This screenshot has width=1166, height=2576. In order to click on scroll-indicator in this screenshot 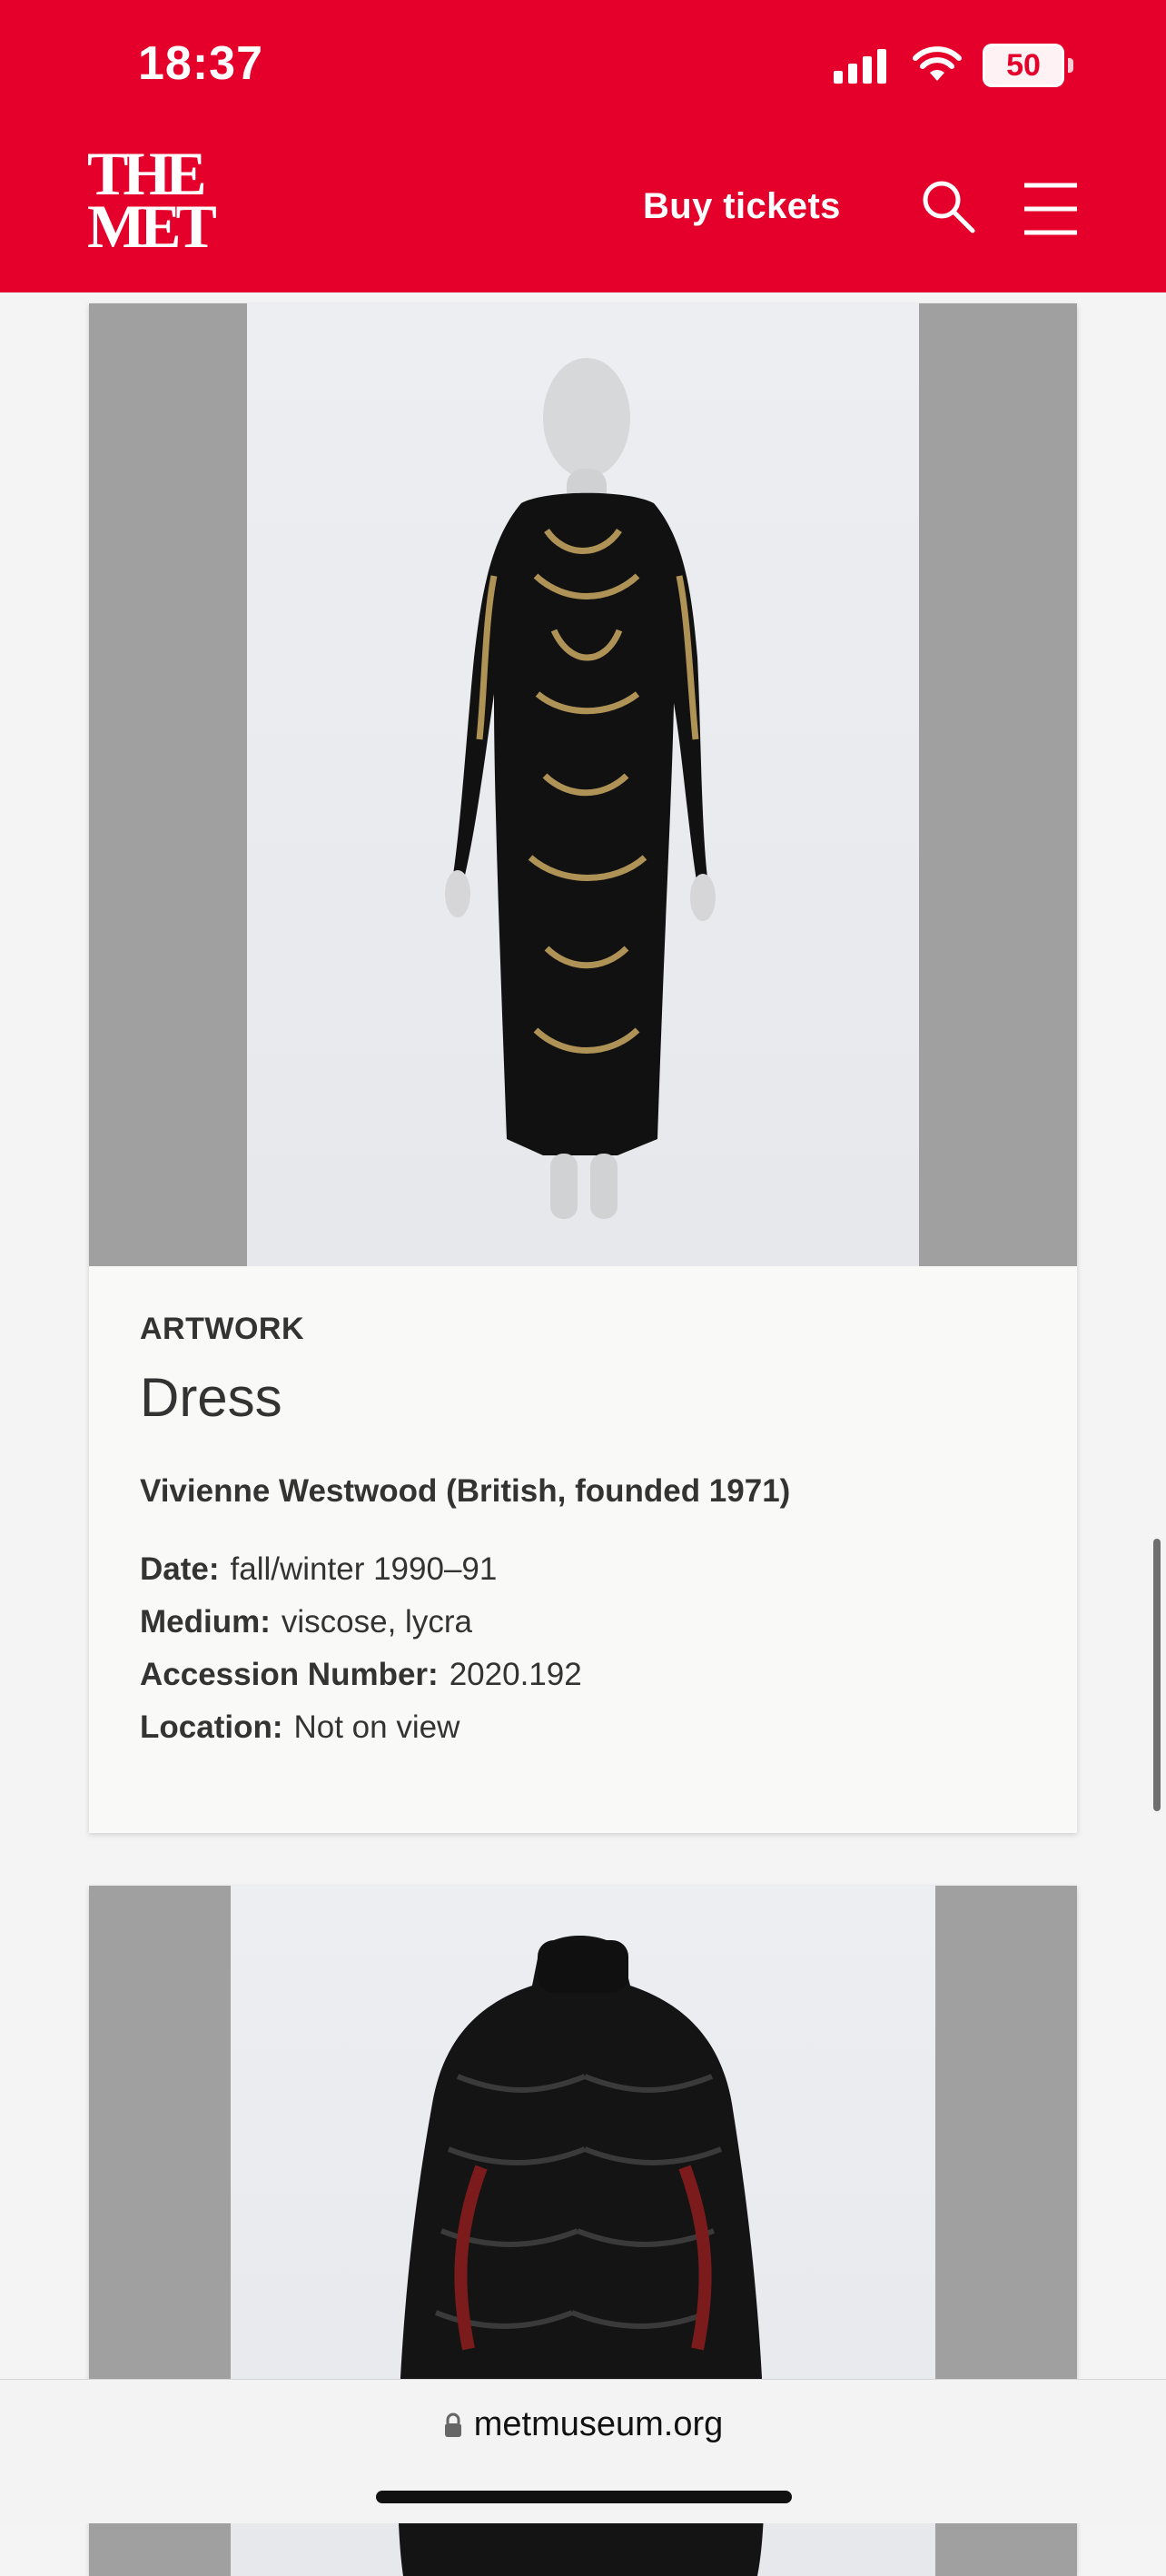, I will do `click(1157, 1675)`.